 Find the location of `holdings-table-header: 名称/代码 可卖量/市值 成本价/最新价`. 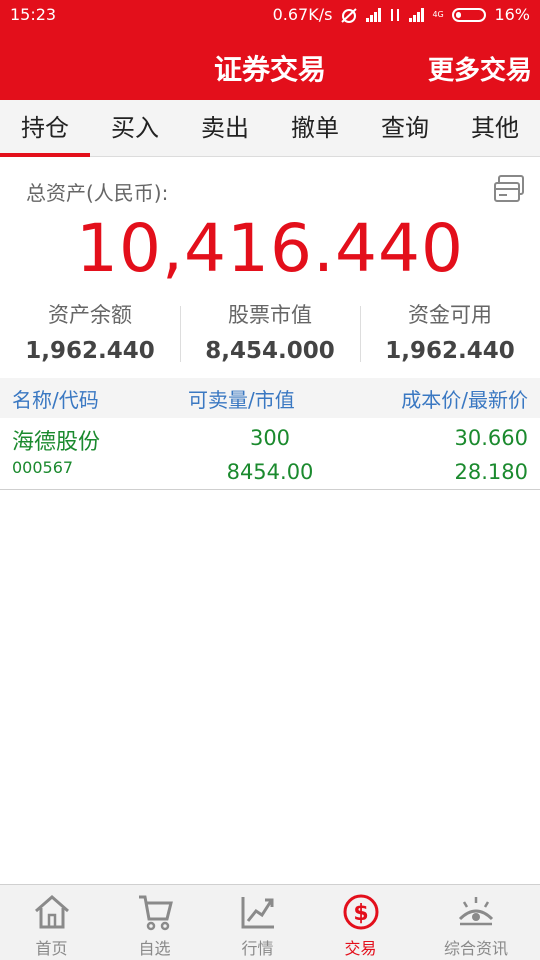

holdings-table-header: 名称/代码 可卖量/市值 成本价/最新价 is located at coordinates (270, 398).